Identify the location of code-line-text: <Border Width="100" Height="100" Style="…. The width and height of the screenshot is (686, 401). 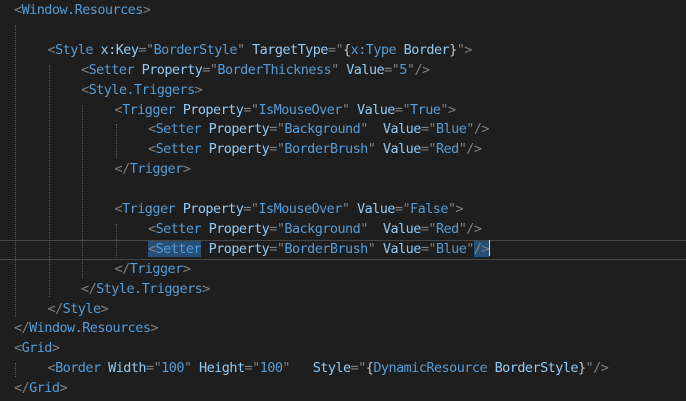
(328, 369).